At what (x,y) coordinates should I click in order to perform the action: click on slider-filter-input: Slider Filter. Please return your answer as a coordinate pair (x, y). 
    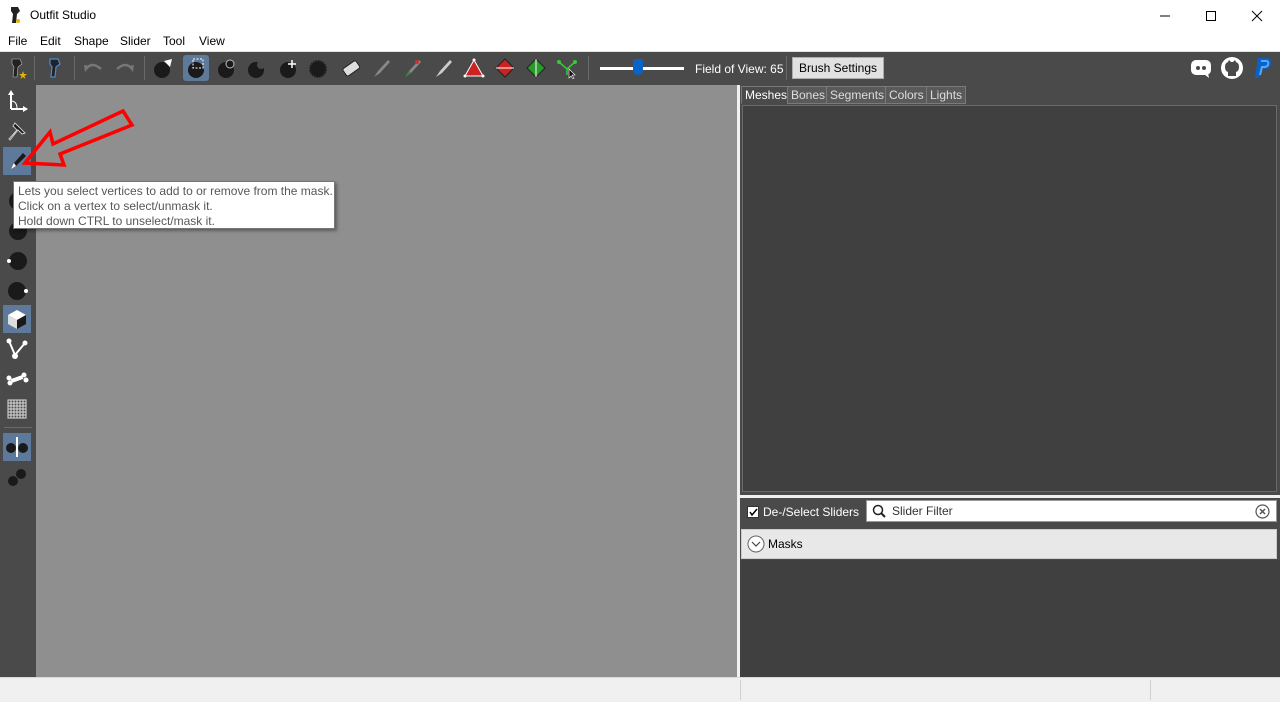
    Looking at the image, I should click on (1071, 511).